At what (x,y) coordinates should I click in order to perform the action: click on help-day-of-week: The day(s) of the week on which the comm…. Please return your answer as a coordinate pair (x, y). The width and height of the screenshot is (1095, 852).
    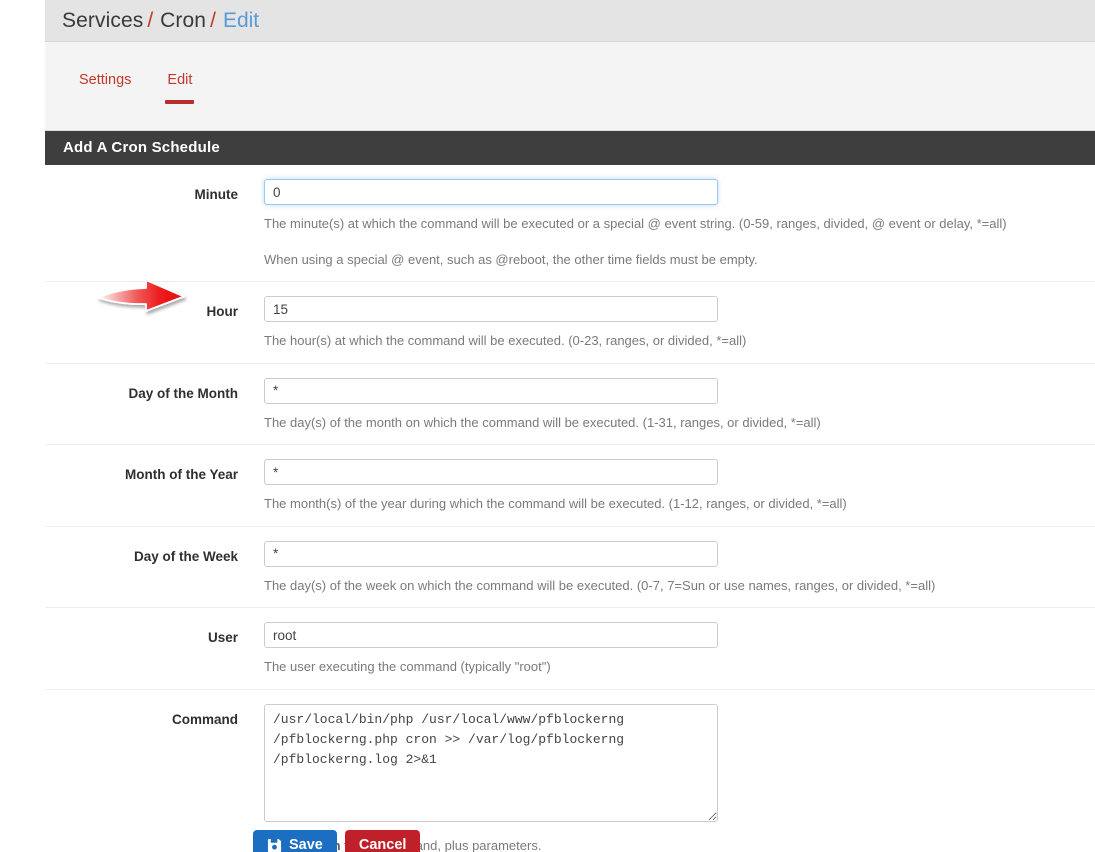
    Looking at the image, I should click on (600, 585).